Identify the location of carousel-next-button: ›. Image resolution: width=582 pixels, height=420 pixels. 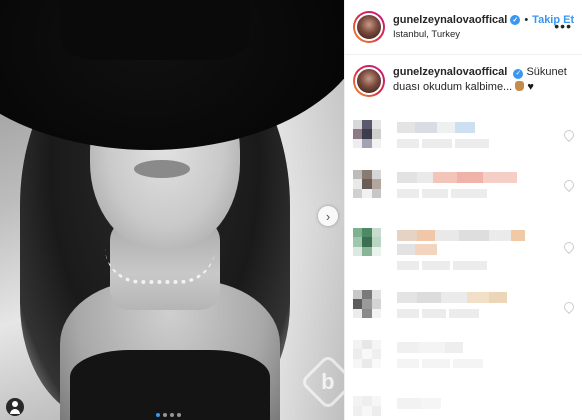
(328, 216).